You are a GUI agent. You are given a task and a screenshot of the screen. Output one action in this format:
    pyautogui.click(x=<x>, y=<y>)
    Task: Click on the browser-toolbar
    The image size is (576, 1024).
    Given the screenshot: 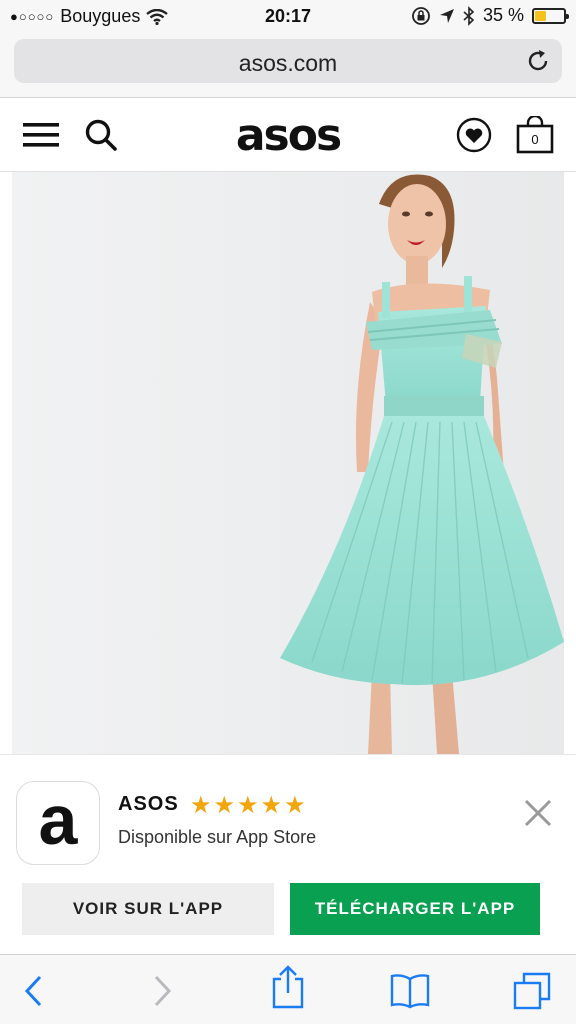 What is the action you would take?
    pyautogui.click(x=288, y=989)
    